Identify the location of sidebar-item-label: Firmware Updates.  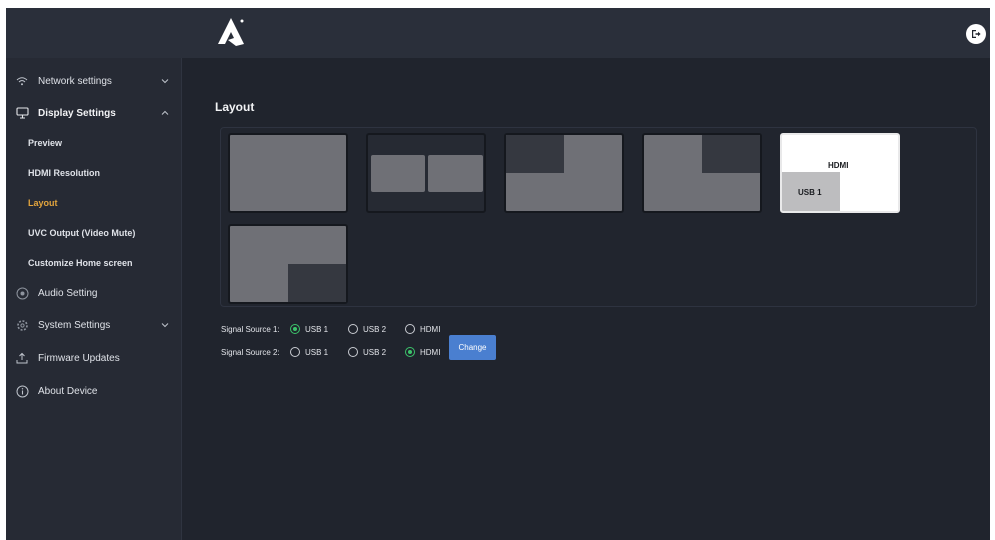
(79, 358).